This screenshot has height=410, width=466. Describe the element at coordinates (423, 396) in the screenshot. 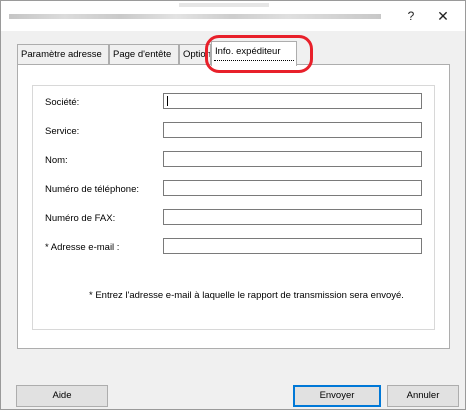

I see `cancel-button: Annuler` at that location.